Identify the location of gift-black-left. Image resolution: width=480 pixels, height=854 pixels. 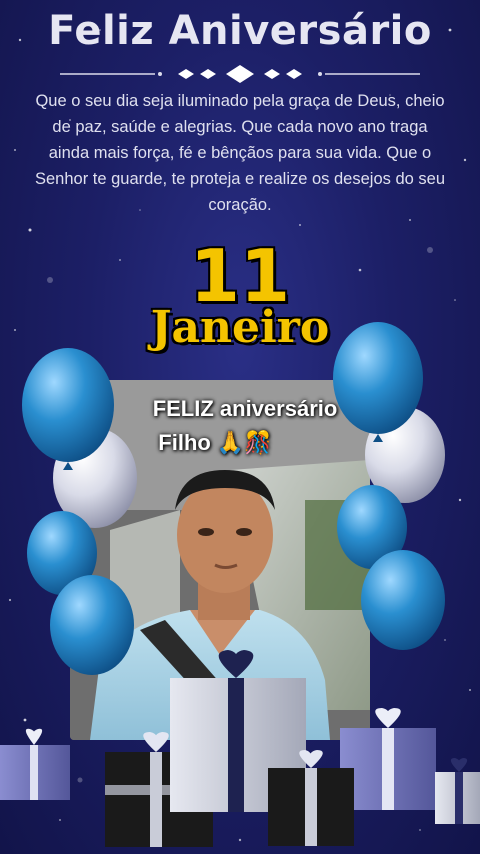
(159, 789).